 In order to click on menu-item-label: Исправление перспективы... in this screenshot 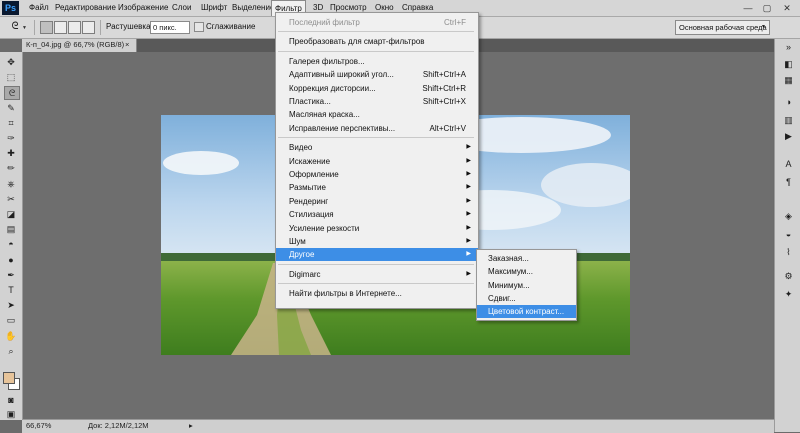, I will do `click(342, 128)`.